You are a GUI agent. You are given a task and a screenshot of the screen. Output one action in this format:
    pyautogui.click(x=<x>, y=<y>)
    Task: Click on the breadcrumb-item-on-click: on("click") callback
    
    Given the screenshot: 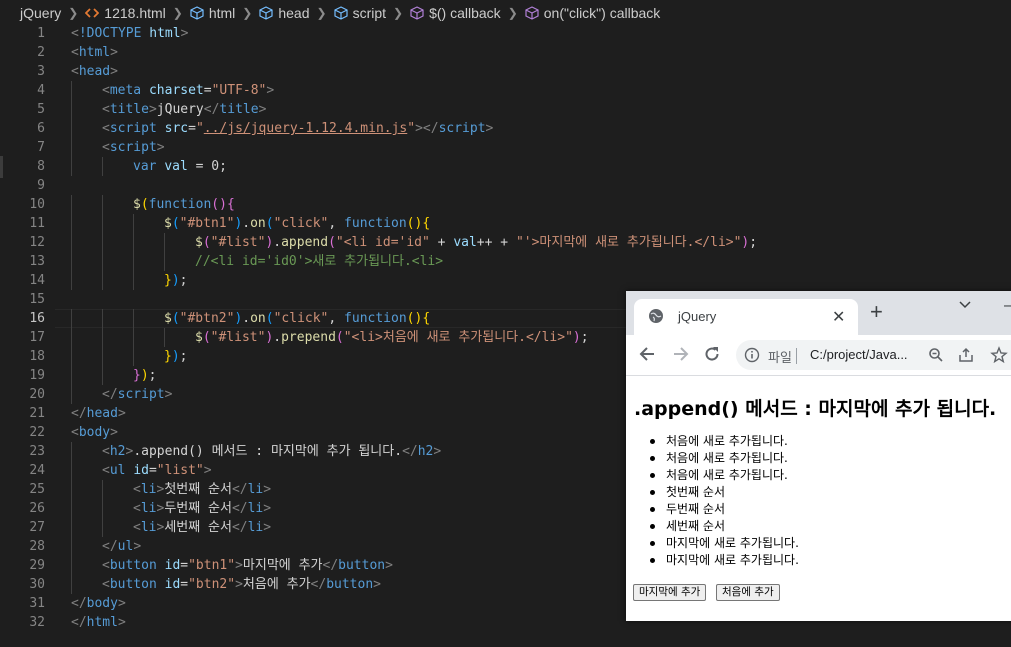 What is the action you would take?
    pyautogui.click(x=593, y=13)
    